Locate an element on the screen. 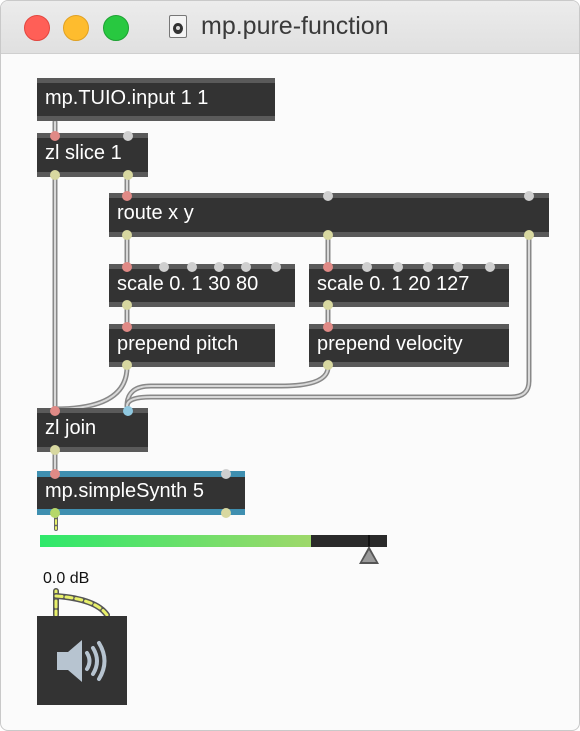  audio-output-toggle is located at coordinates (82, 660).